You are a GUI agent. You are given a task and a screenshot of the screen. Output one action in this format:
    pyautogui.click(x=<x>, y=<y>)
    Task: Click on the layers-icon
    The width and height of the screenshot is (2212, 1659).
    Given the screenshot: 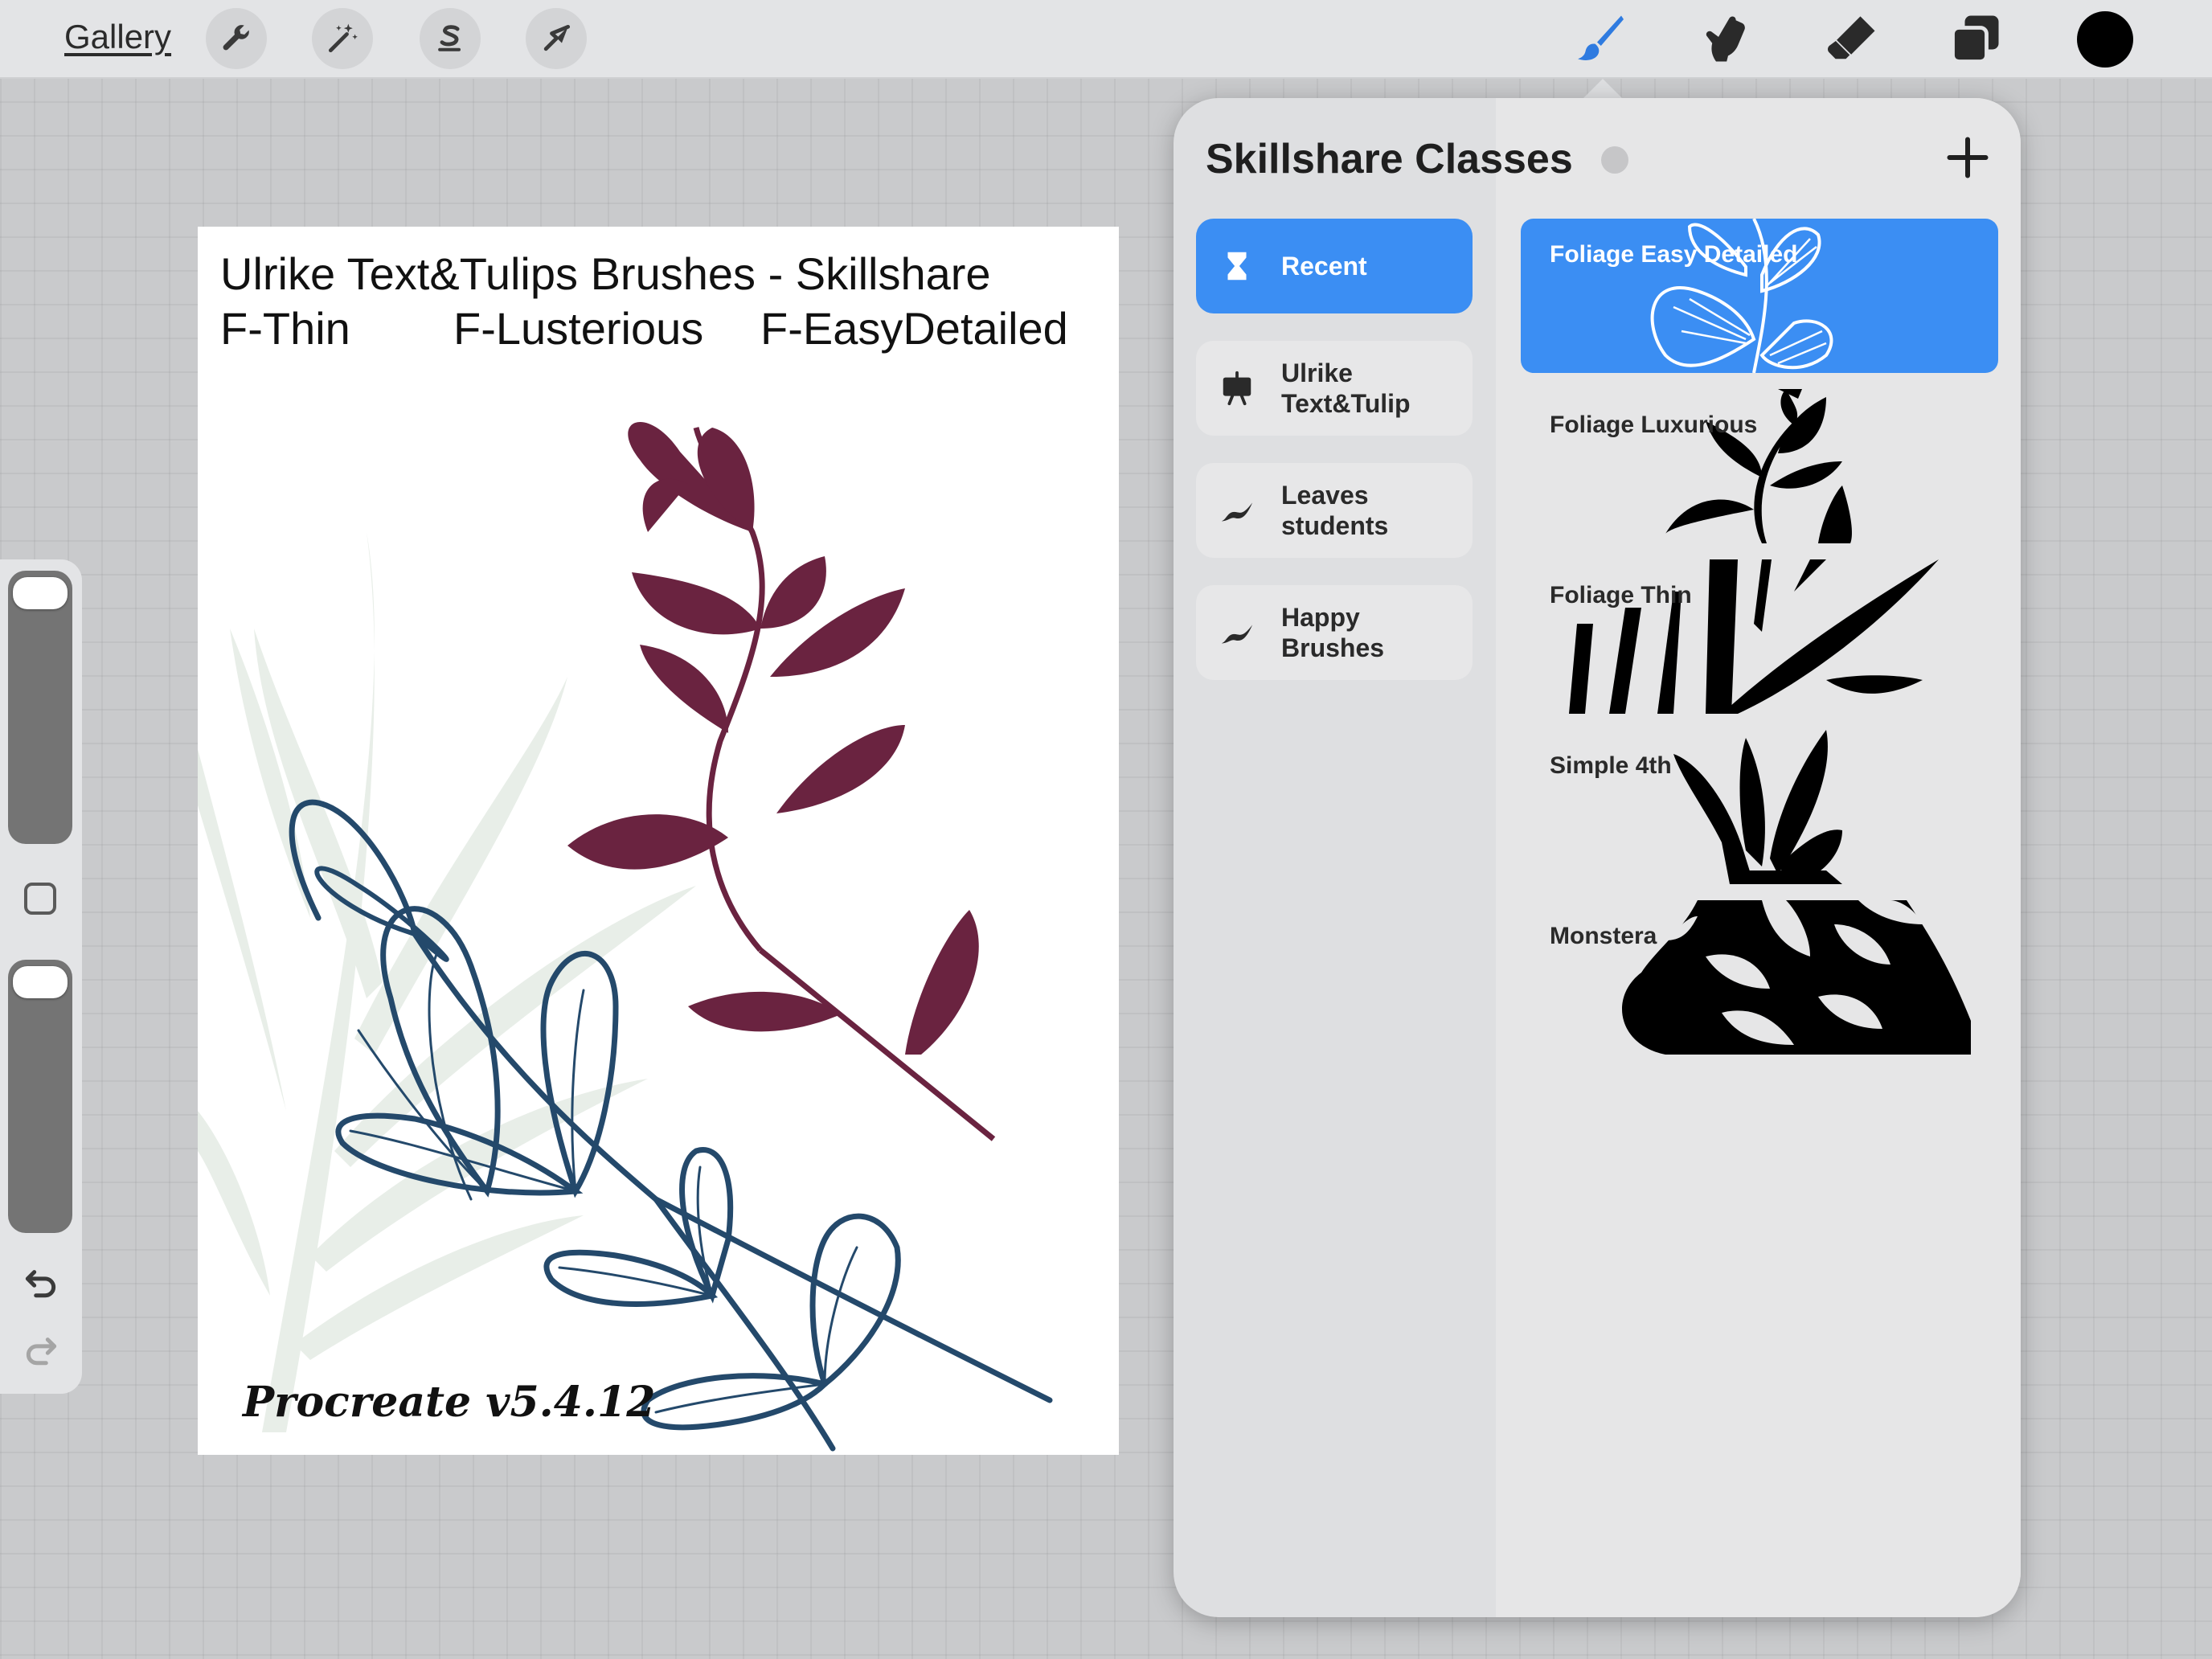 What is the action you would take?
    pyautogui.click(x=1975, y=39)
    